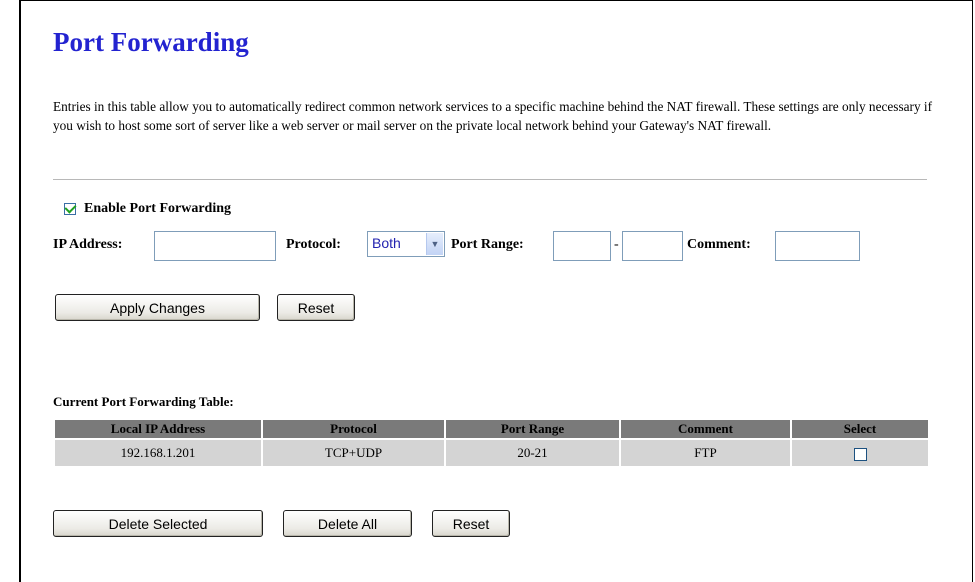 The height and width of the screenshot is (582, 975). I want to click on ip-address-input, so click(215, 246).